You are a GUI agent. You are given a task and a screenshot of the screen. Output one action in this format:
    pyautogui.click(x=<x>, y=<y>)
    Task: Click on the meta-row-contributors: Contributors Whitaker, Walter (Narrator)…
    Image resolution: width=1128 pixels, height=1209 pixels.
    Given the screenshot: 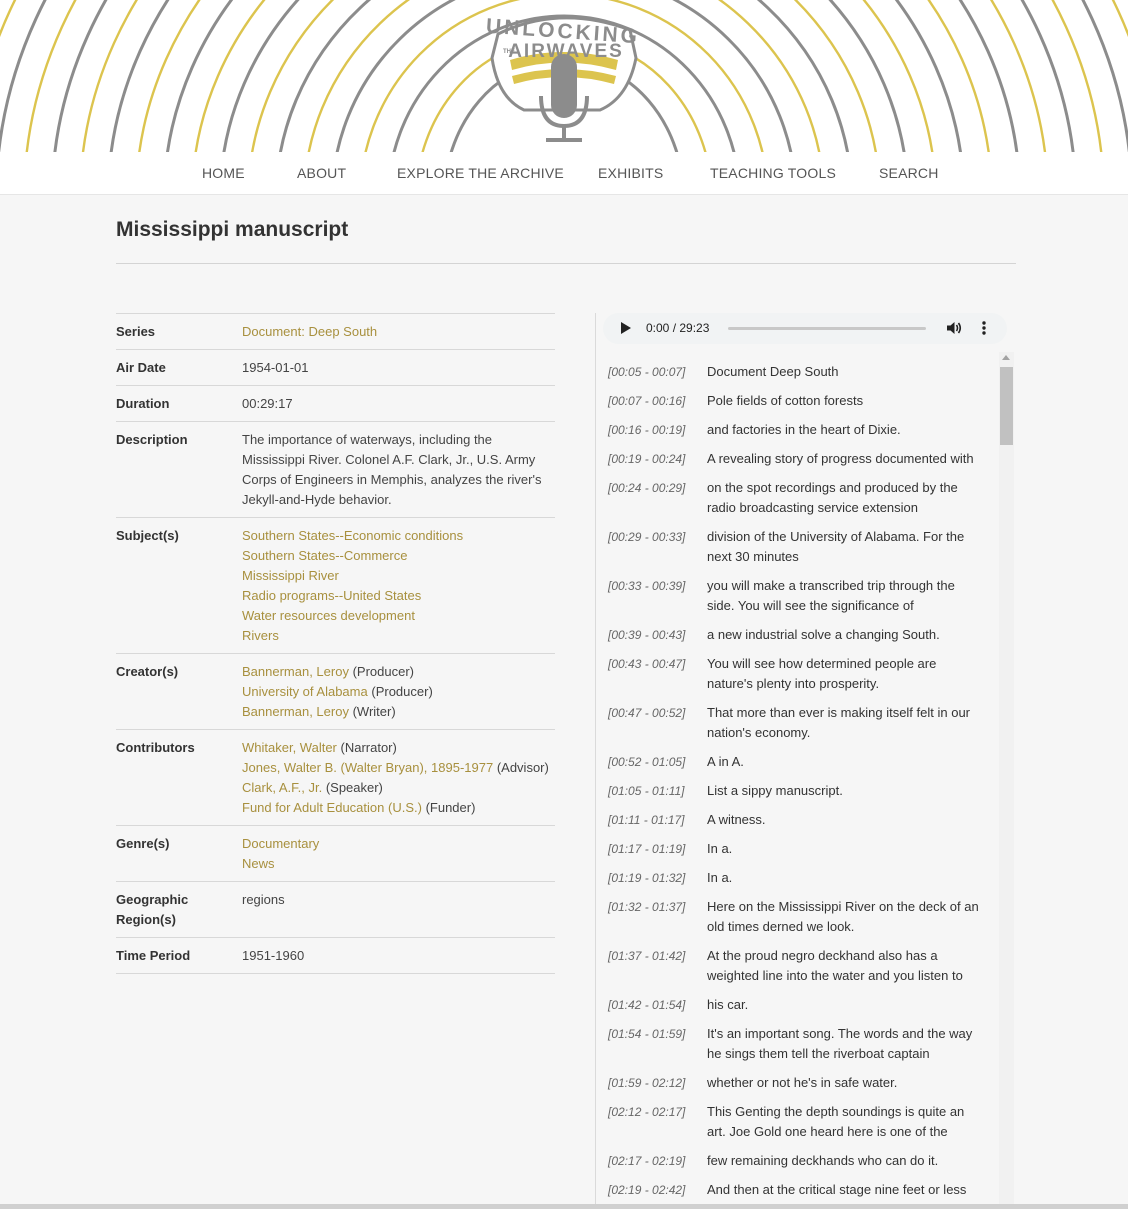 What is the action you would take?
    pyautogui.click(x=335, y=777)
    